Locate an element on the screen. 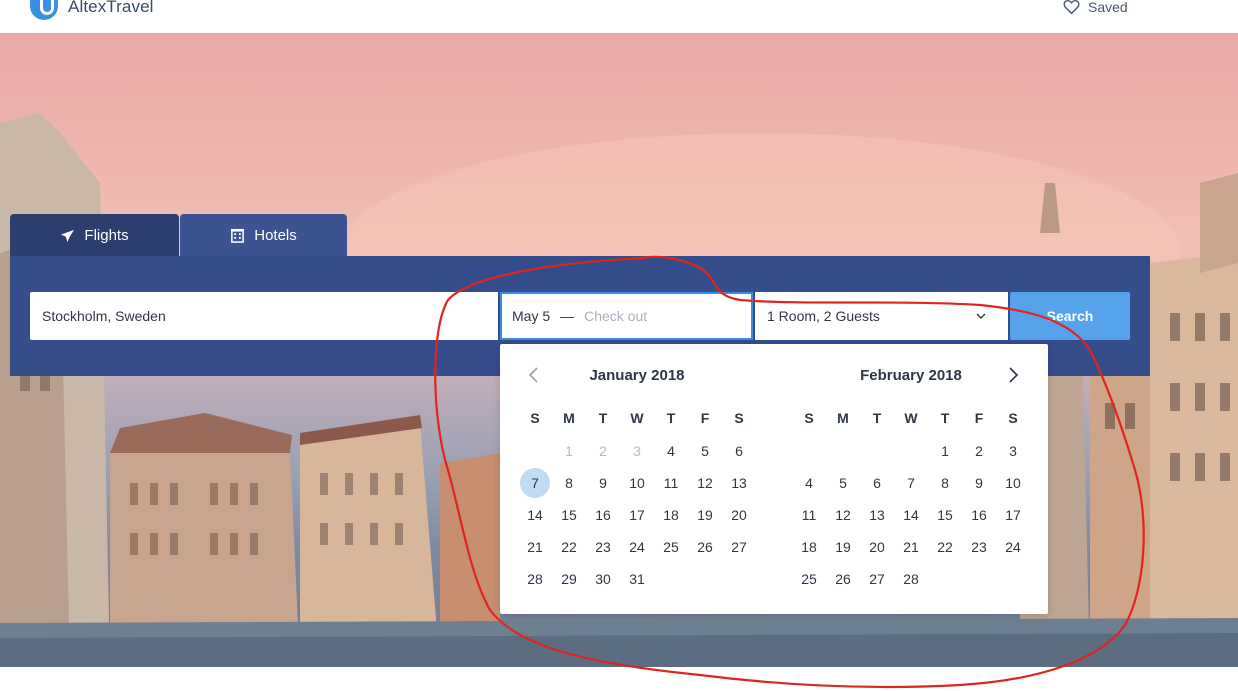  calendar-day: 30 is located at coordinates (603, 579).